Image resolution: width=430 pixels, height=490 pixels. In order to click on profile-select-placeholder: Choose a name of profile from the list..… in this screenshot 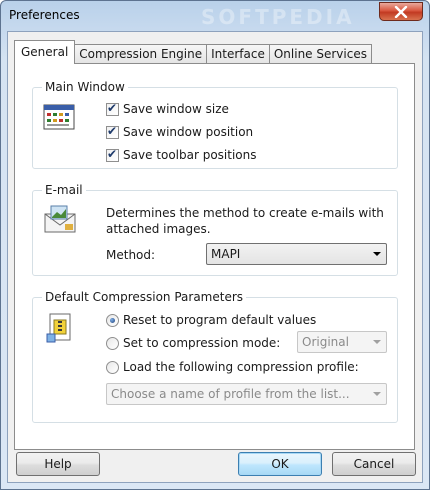, I will do `click(230, 394)`.